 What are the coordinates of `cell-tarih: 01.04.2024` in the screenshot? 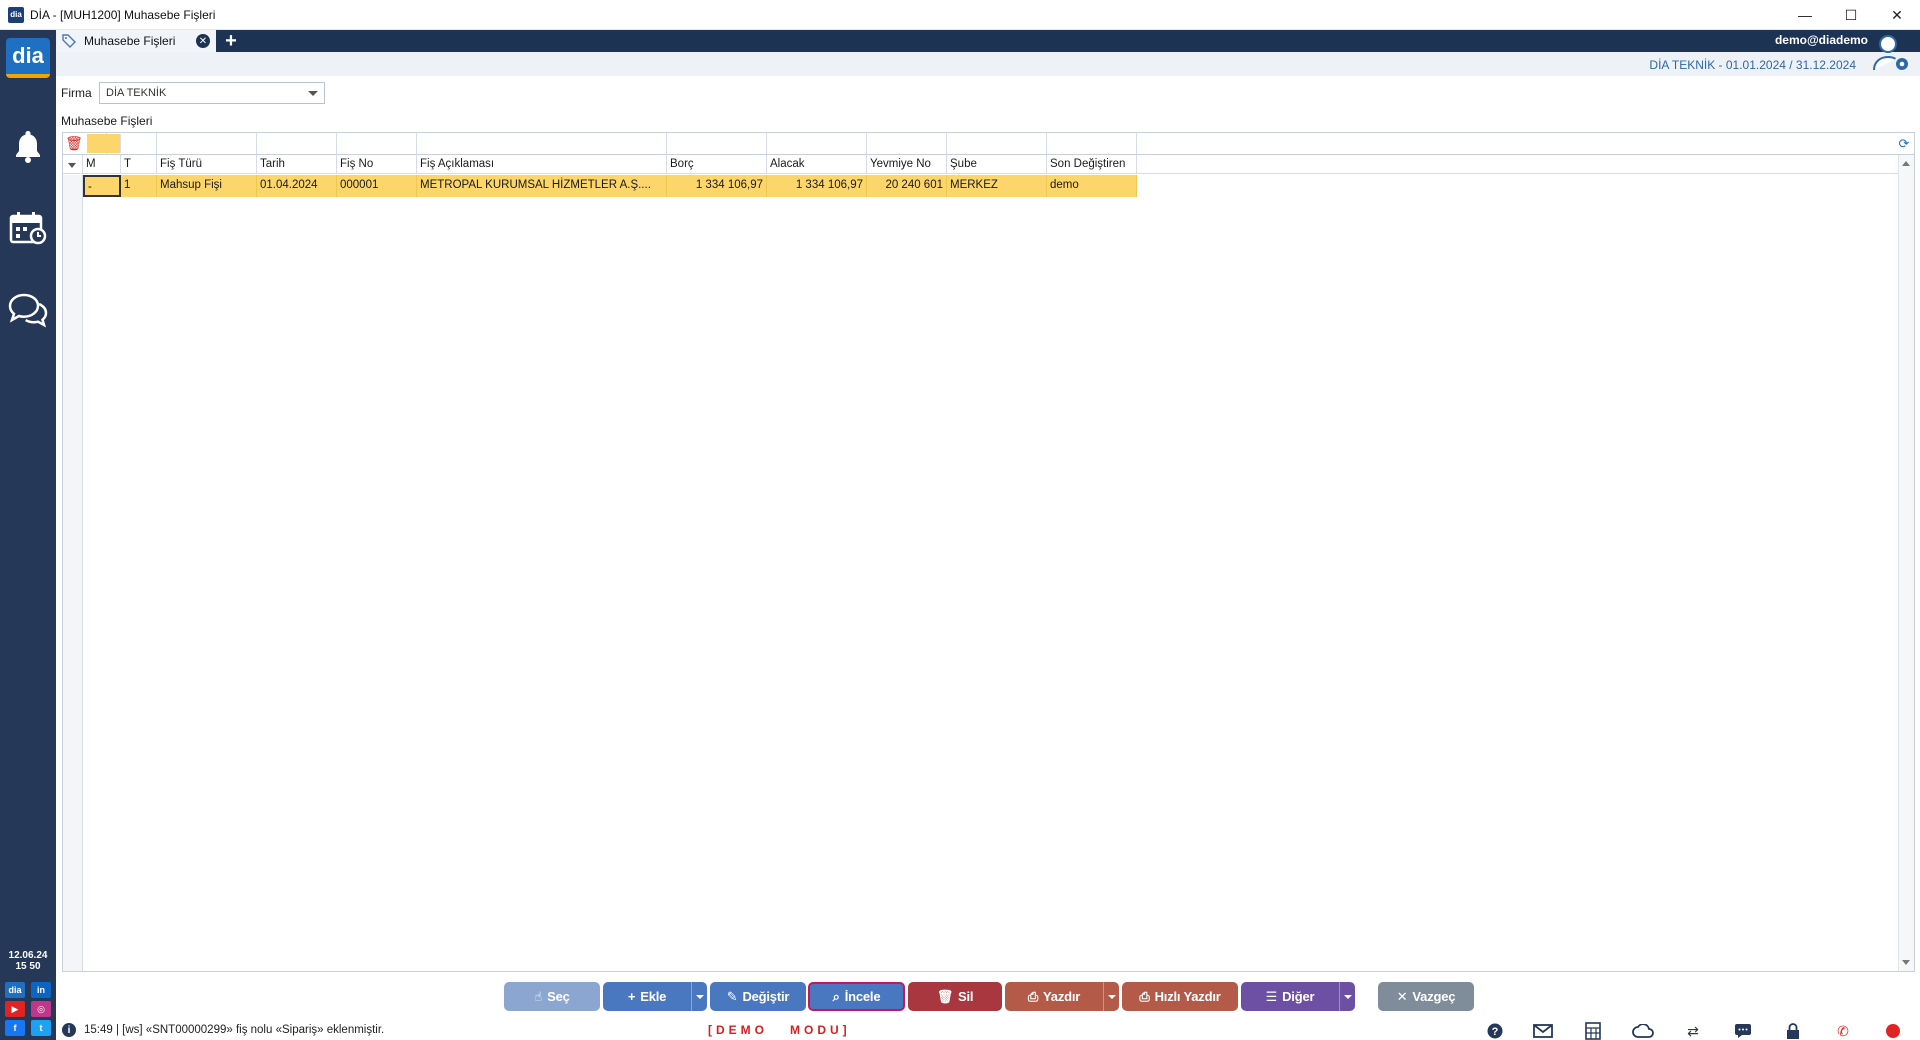 It's located at (297, 186).